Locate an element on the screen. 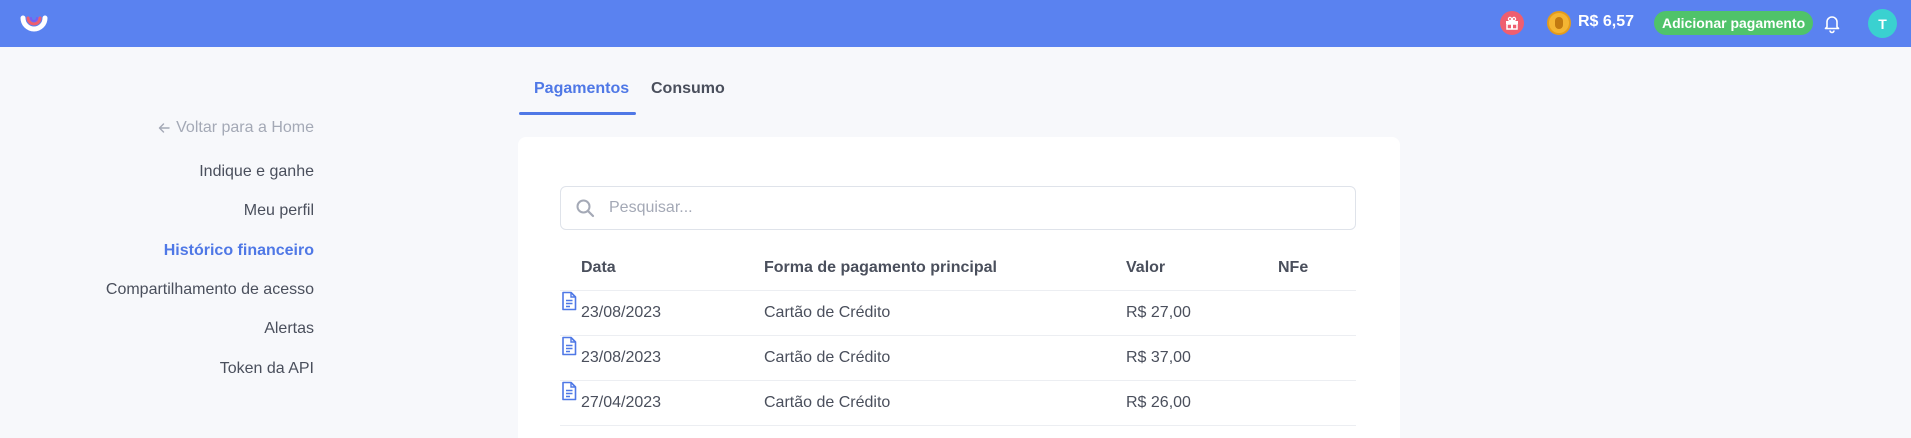 The width and height of the screenshot is (1911, 438). credit-balance: R$ 6,57 is located at coordinates (1606, 21).